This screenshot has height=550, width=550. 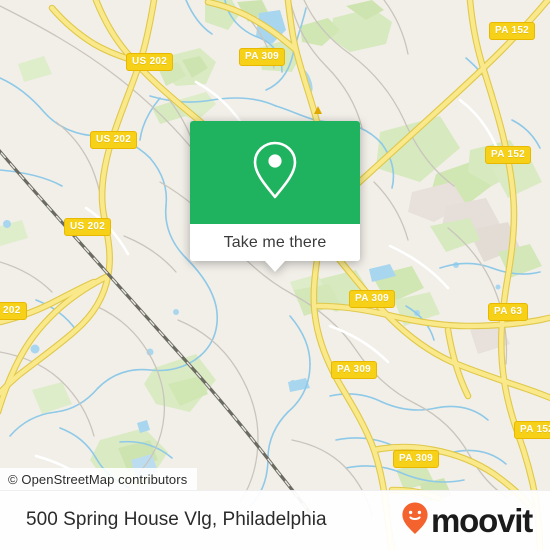 I want to click on location-pin-icon, so click(x=275, y=172).